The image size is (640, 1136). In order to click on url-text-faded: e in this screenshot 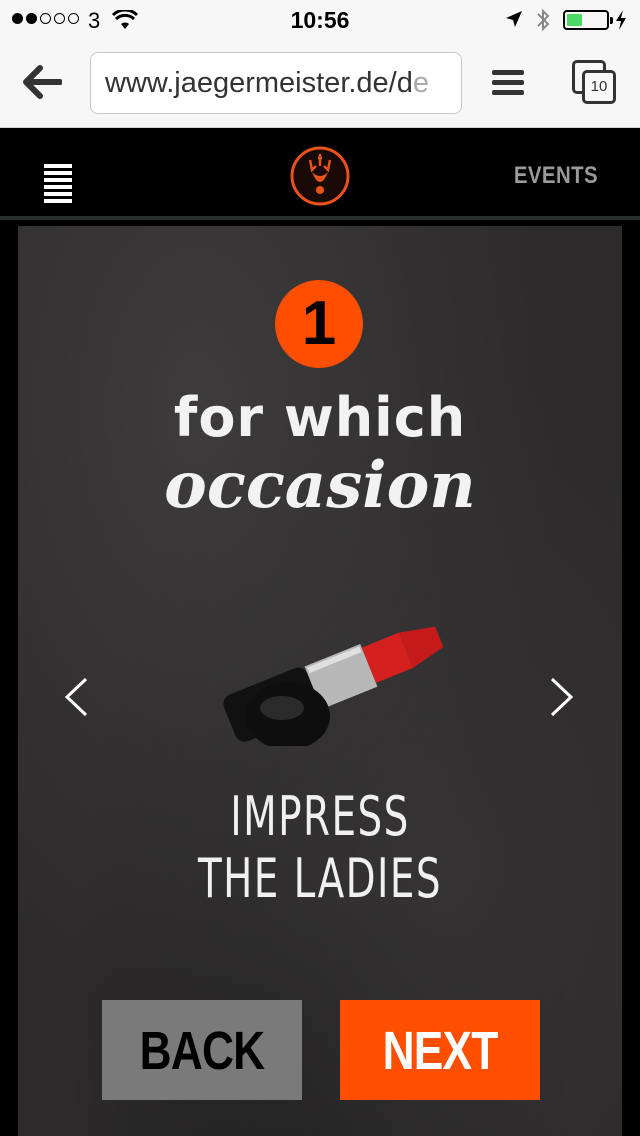, I will do `click(421, 83)`.